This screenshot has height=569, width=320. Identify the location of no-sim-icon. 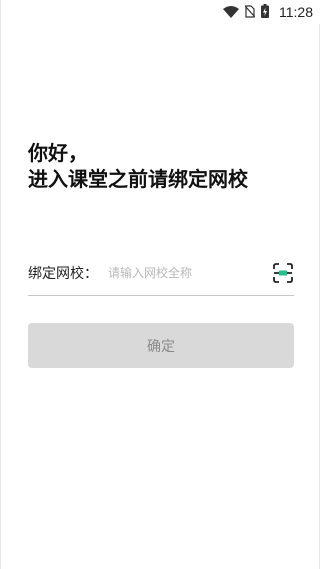
(250, 12).